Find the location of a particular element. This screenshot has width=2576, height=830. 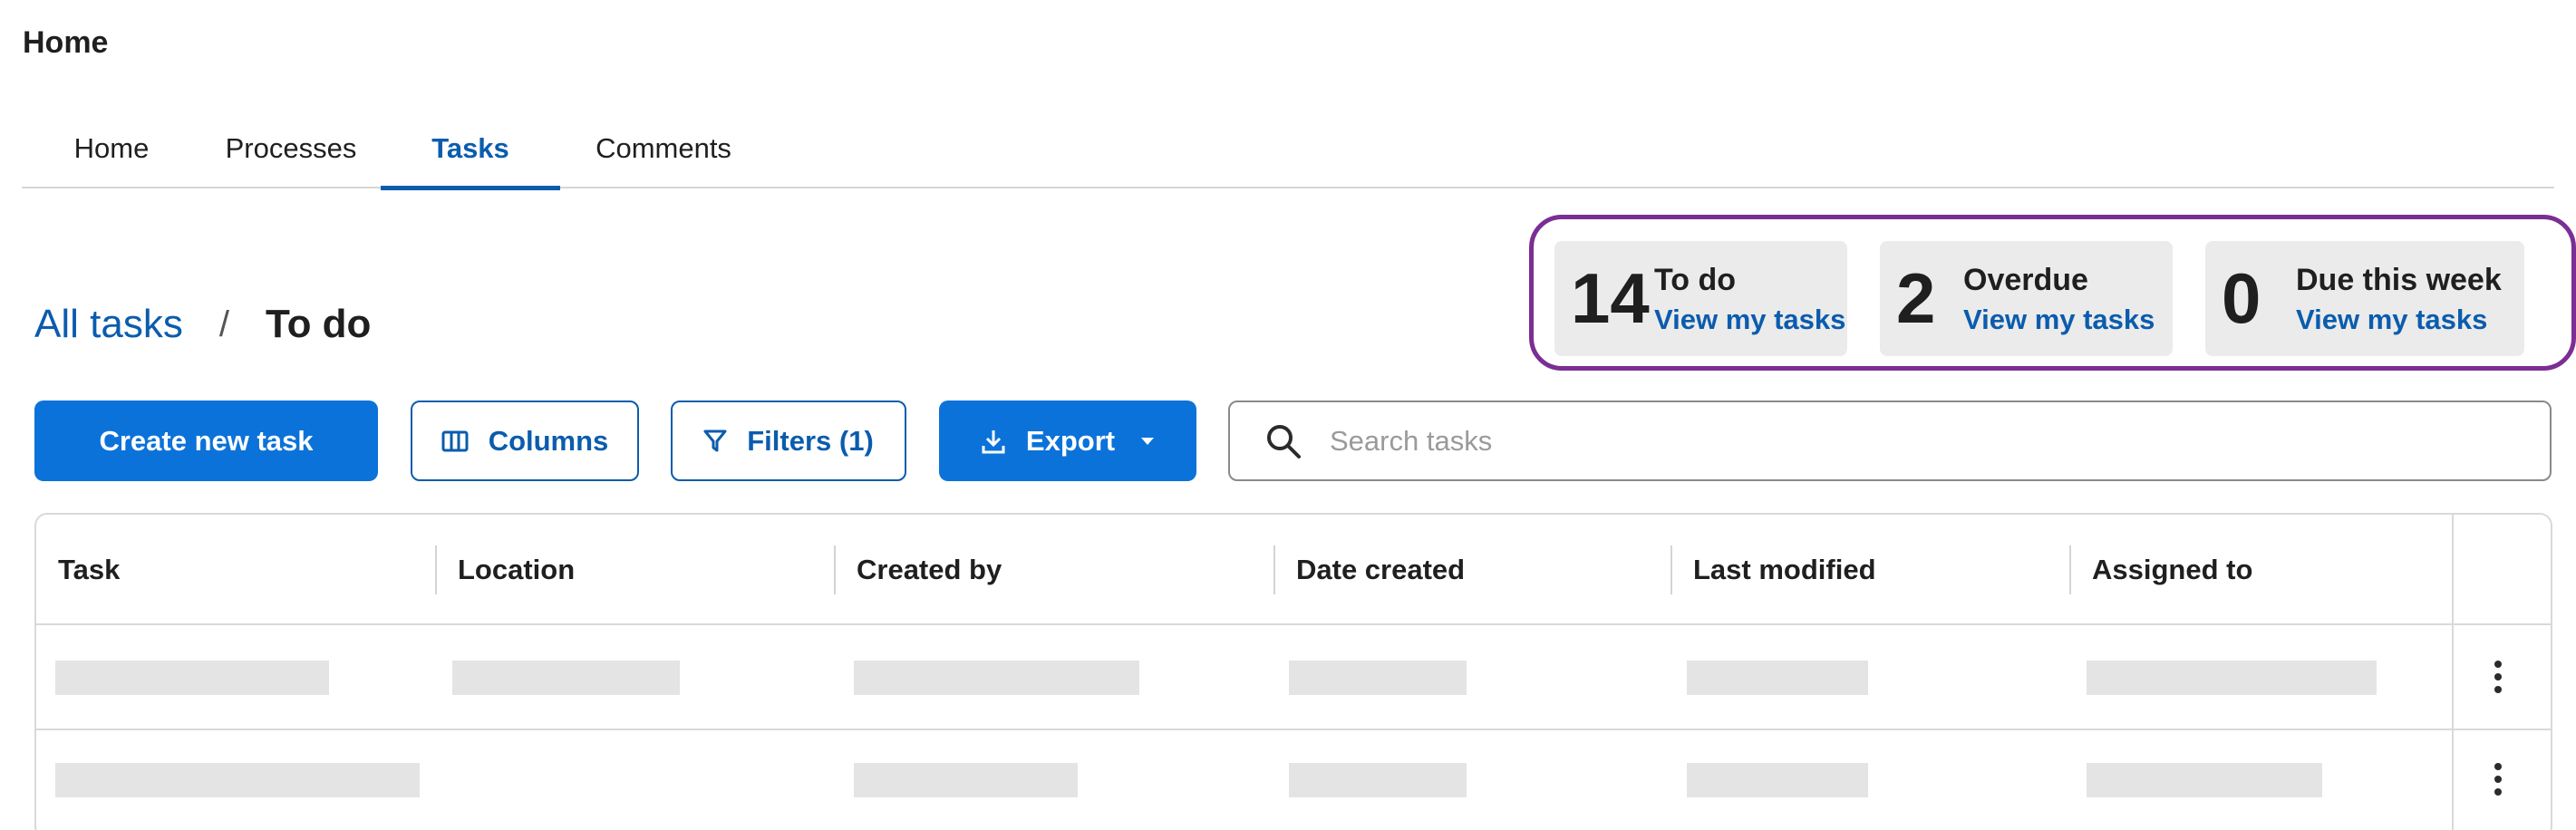

export-button: Export is located at coordinates (1067, 441).